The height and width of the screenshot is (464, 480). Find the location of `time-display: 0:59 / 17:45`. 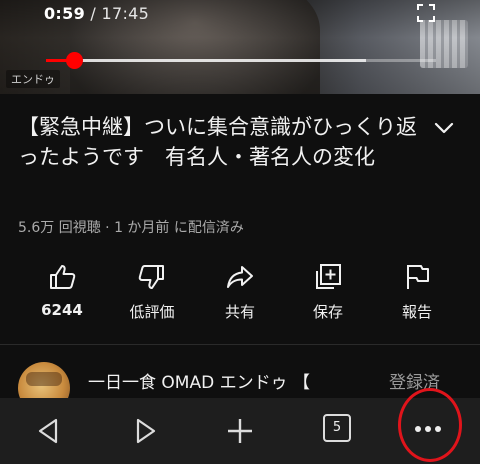

time-display: 0:59 / 17:45 is located at coordinates (96, 13).